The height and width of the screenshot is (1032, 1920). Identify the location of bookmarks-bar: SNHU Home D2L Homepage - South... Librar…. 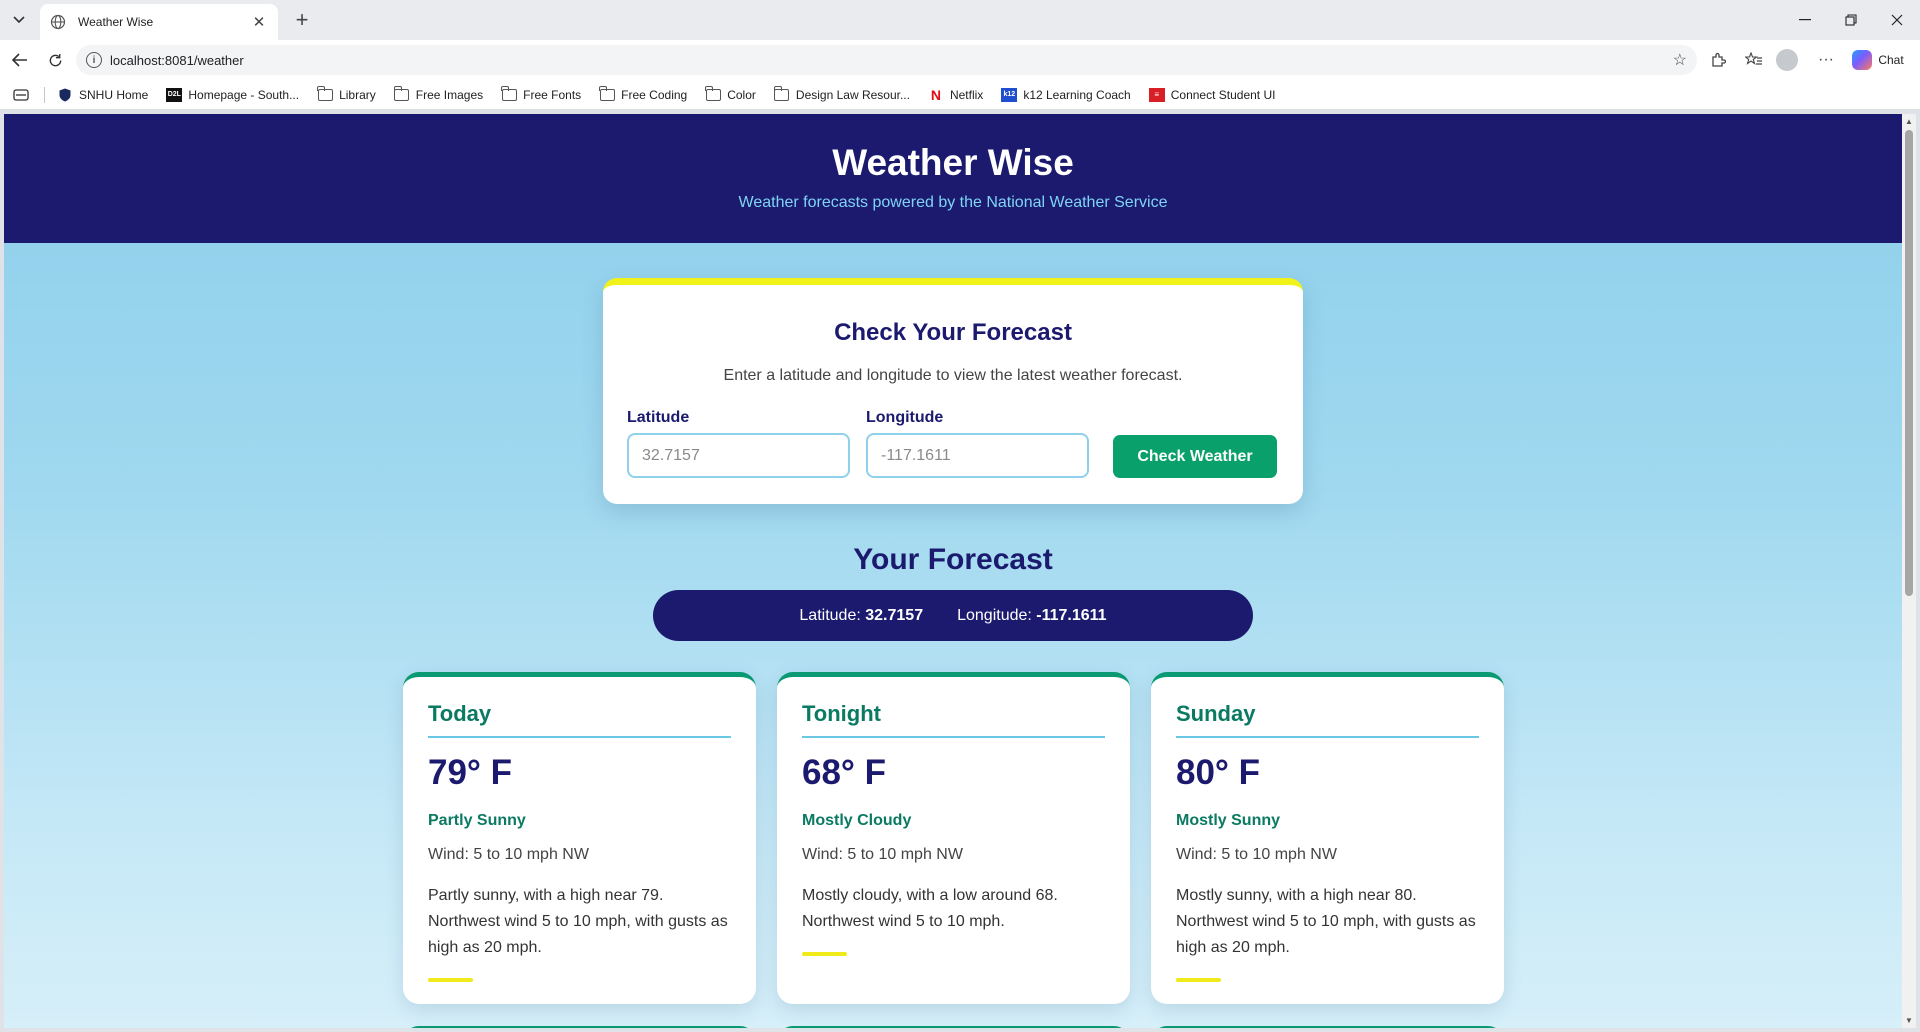
(960, 95).